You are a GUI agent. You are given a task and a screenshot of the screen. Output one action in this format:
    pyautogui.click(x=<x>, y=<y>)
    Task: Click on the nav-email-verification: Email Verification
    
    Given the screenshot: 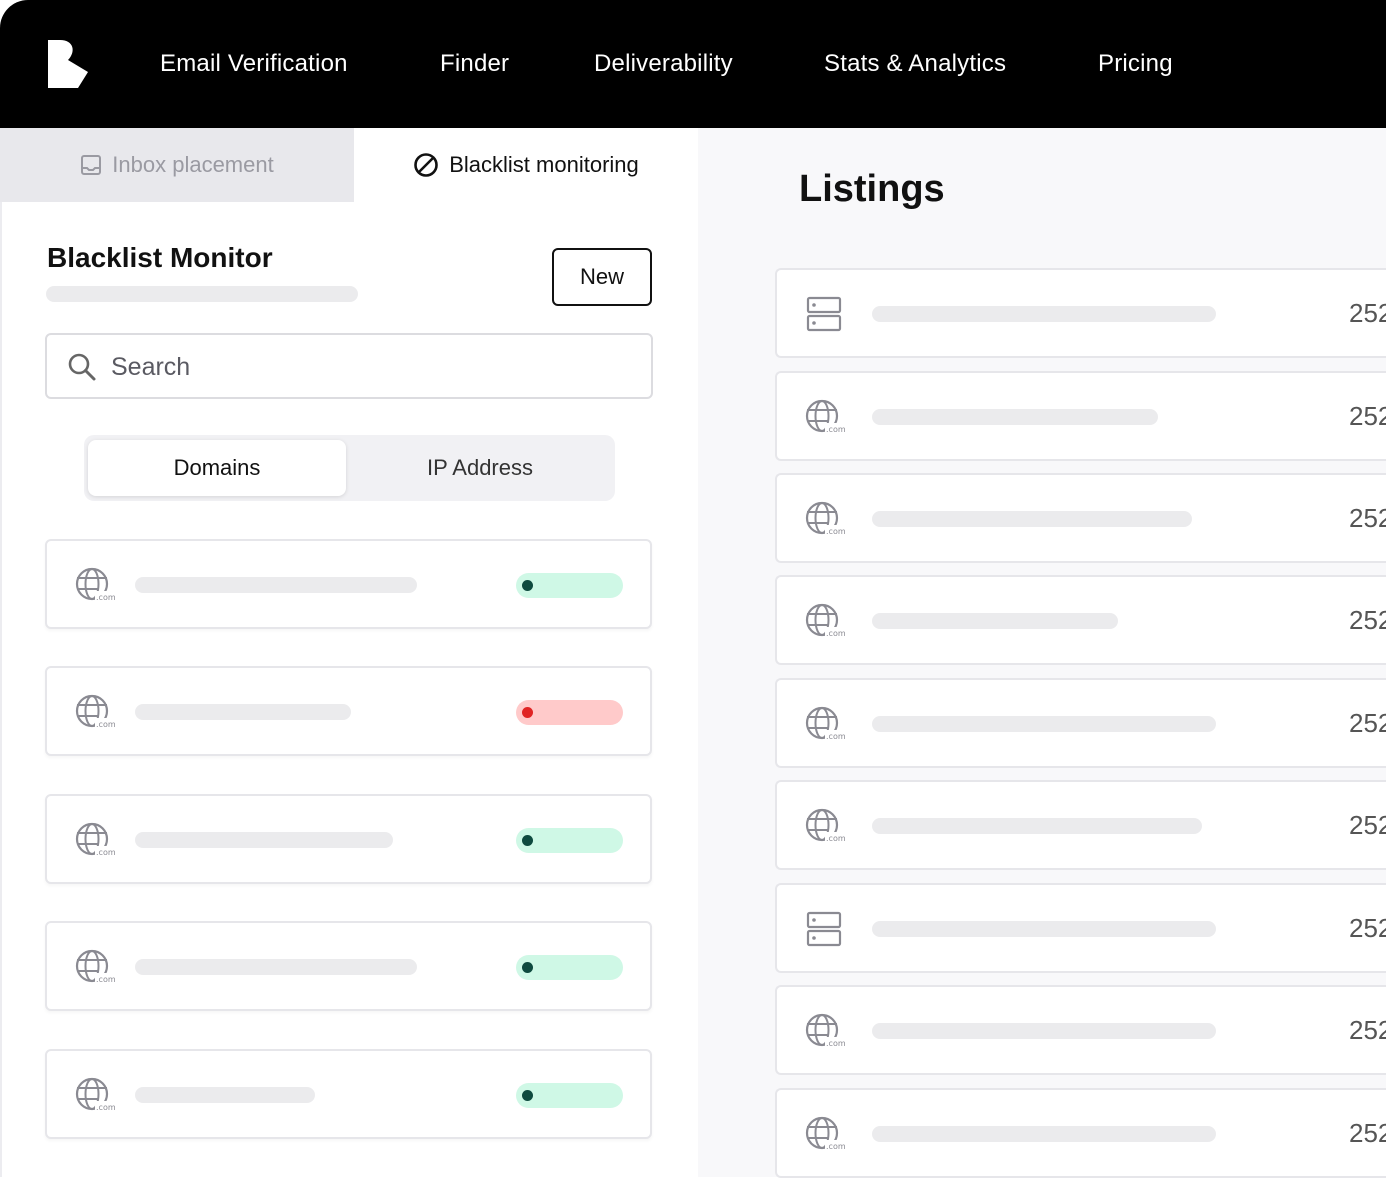 What is the action you would take?
    pyautogui.click(x=254, y=64)
    